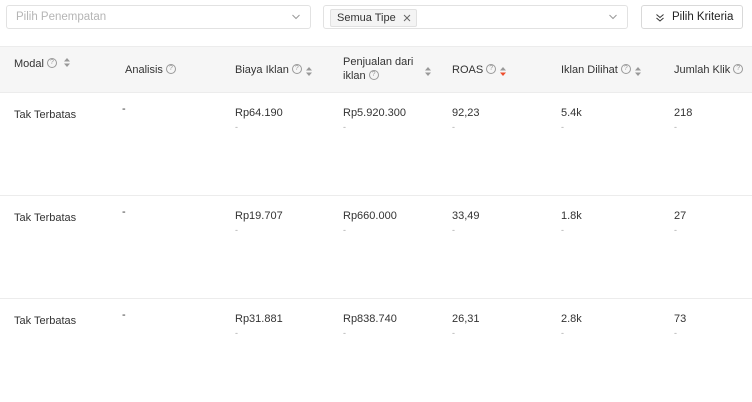 The image size is (752, 402). What do you see at coordinates (354, 76) in the screenshot?
I see `column-penjualan-label-2: iklan` at bounding box center [354, 76].